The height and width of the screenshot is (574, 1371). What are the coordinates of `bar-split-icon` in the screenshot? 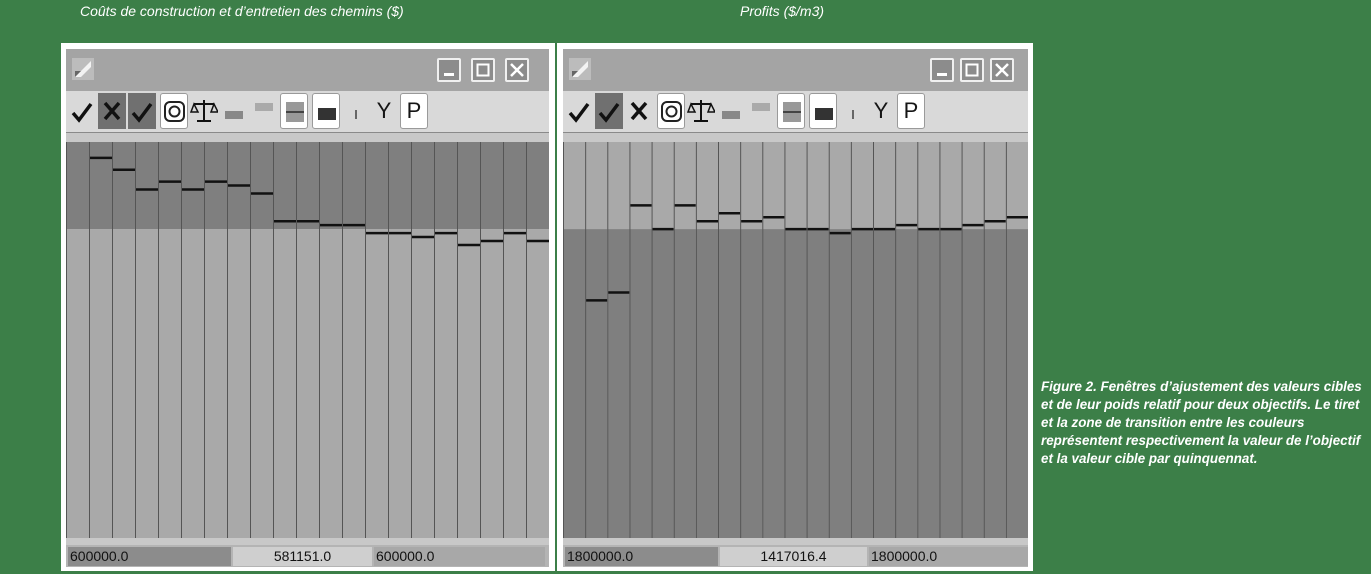 It's located at (792, 112).